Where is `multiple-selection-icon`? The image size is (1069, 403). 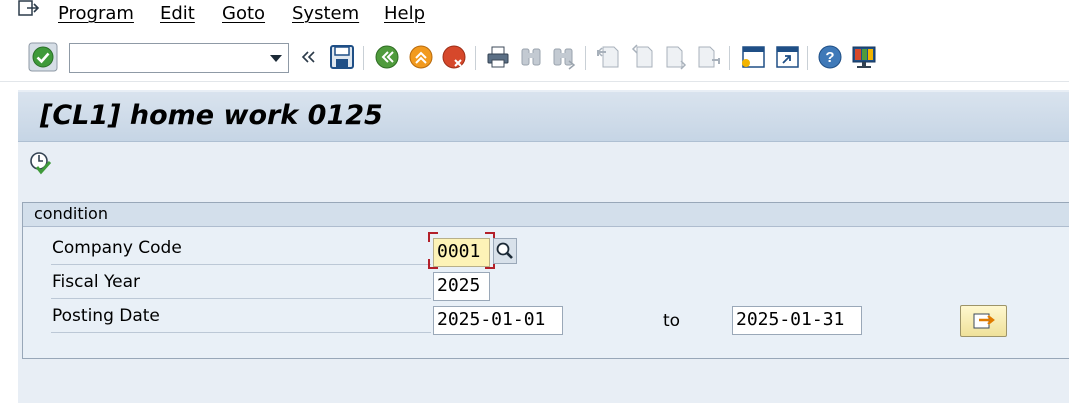
multiple-selection-icon is located at coordinates (984, 321).